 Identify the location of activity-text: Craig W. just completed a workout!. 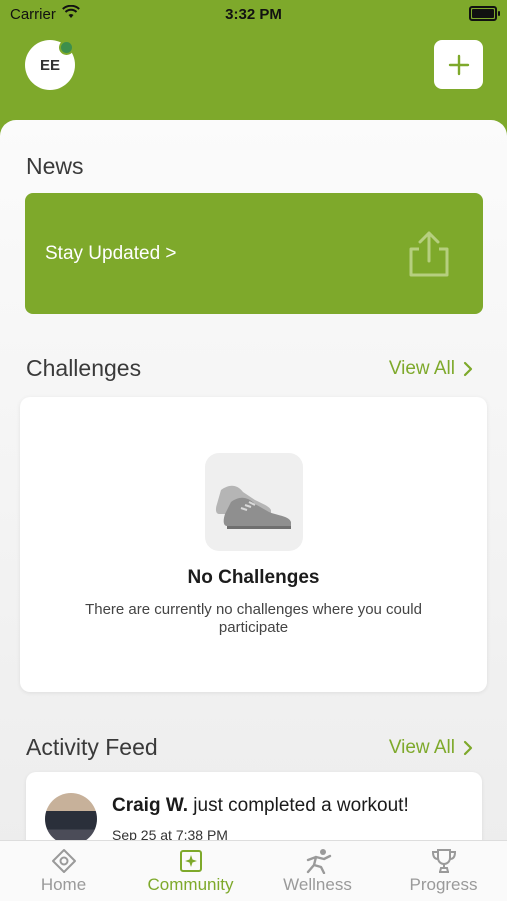
(260, 806).